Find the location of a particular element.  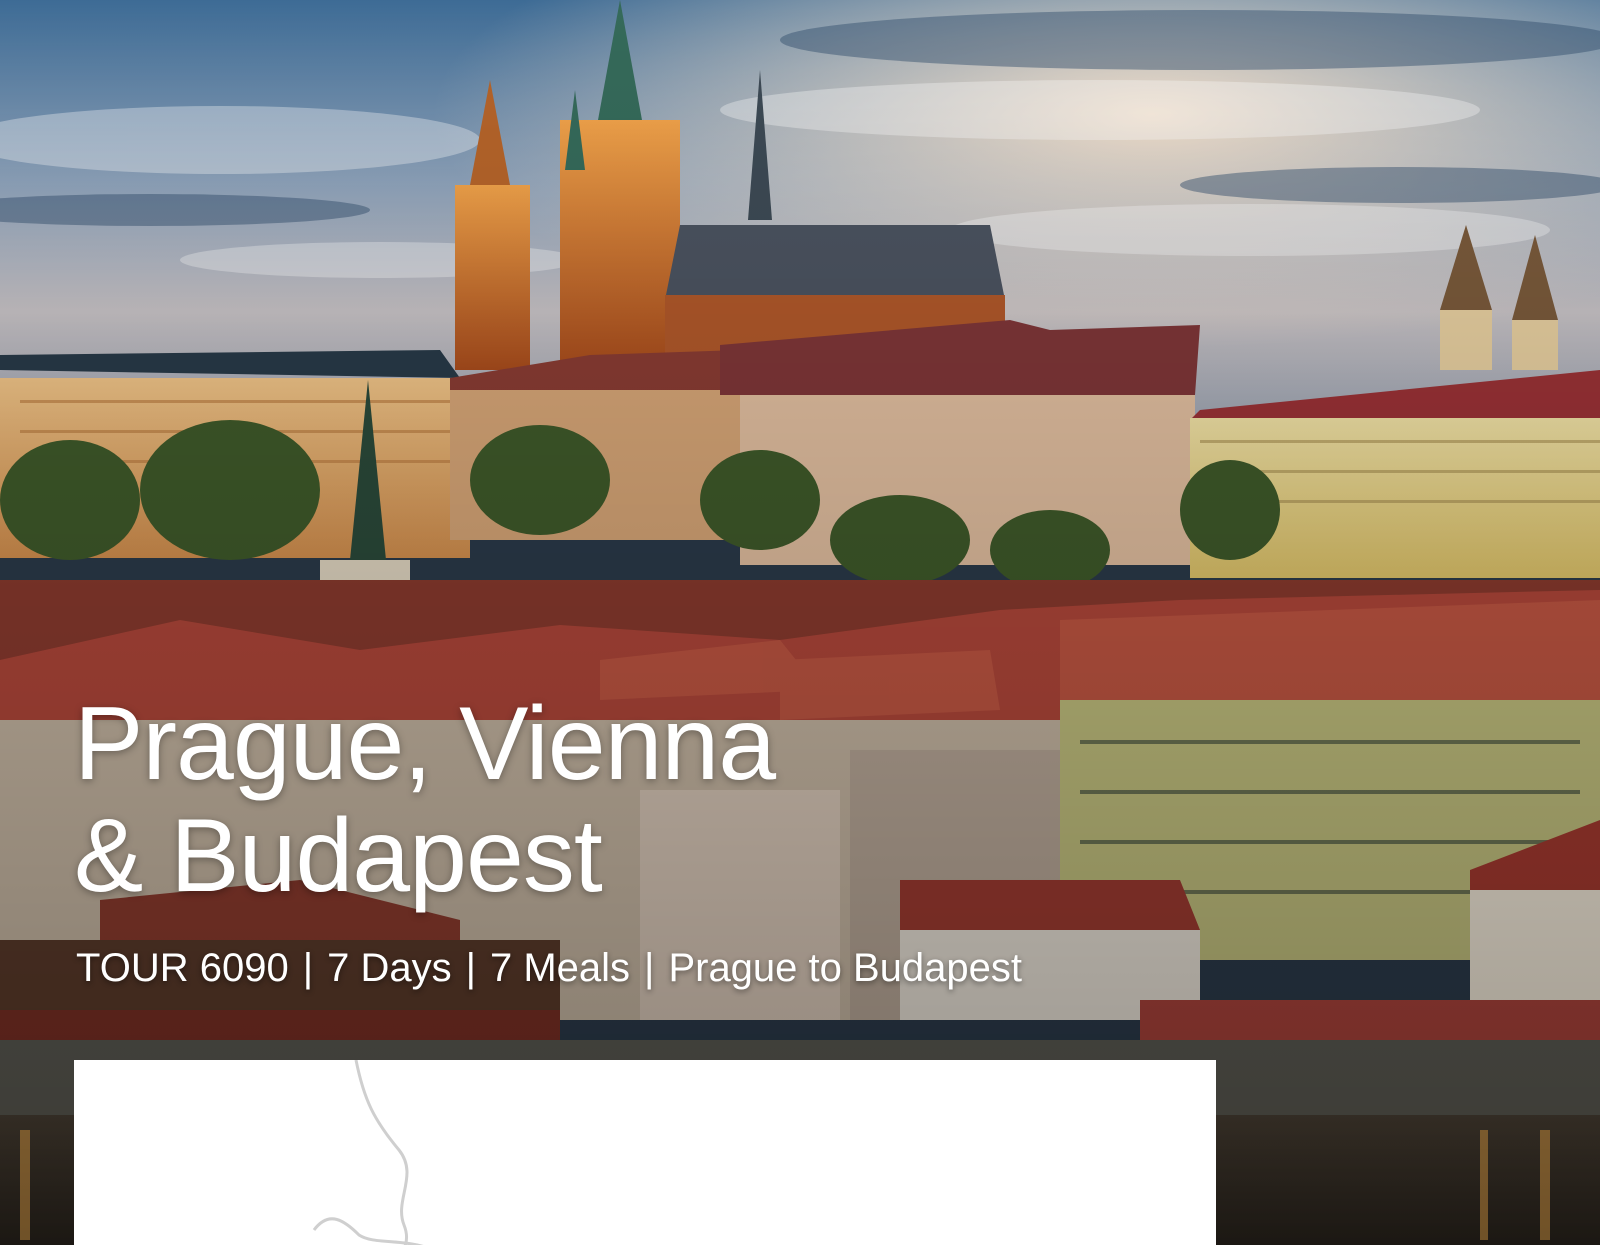

tour-title: Prague, Vienna & Budapest is located at coordinates (425, 800).